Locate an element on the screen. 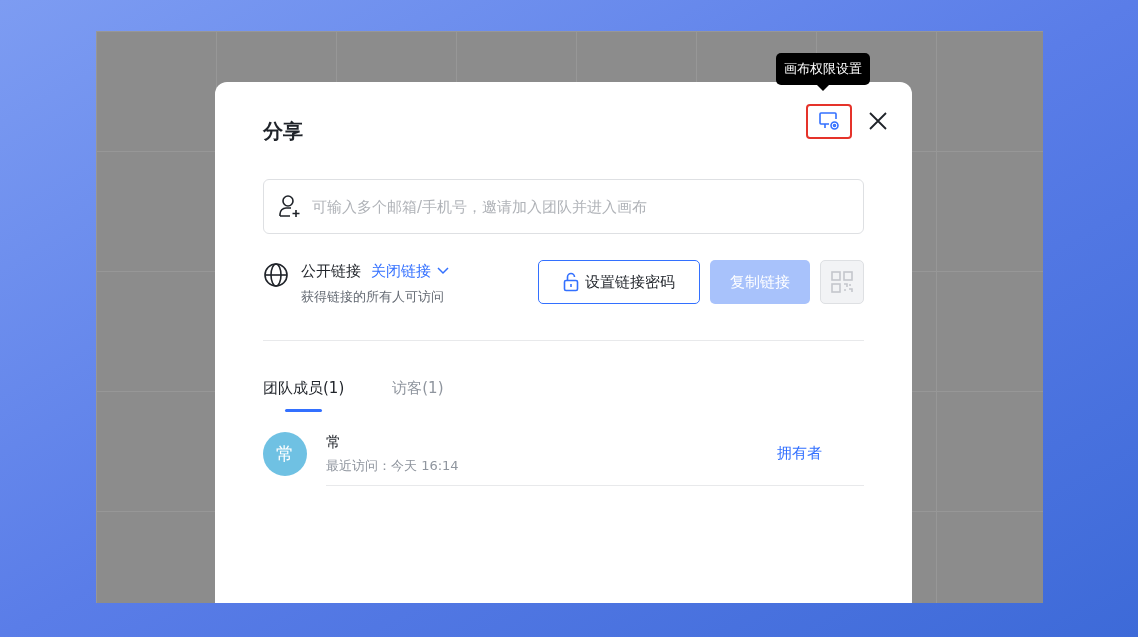  invite-field: 可输入多个邮箱/手机号，邀请加入团队并进入画布 is located at coordinates (563, 206).